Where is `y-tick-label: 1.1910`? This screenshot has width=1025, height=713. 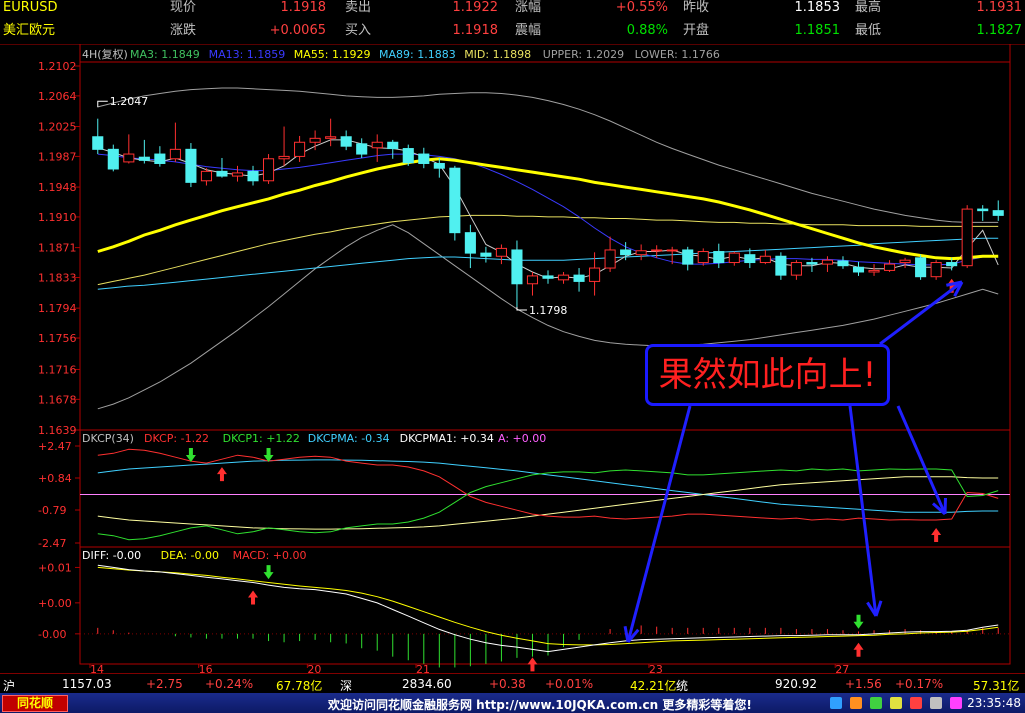 y-tick-label: 1.1910 is located at coordinates (57, 217).